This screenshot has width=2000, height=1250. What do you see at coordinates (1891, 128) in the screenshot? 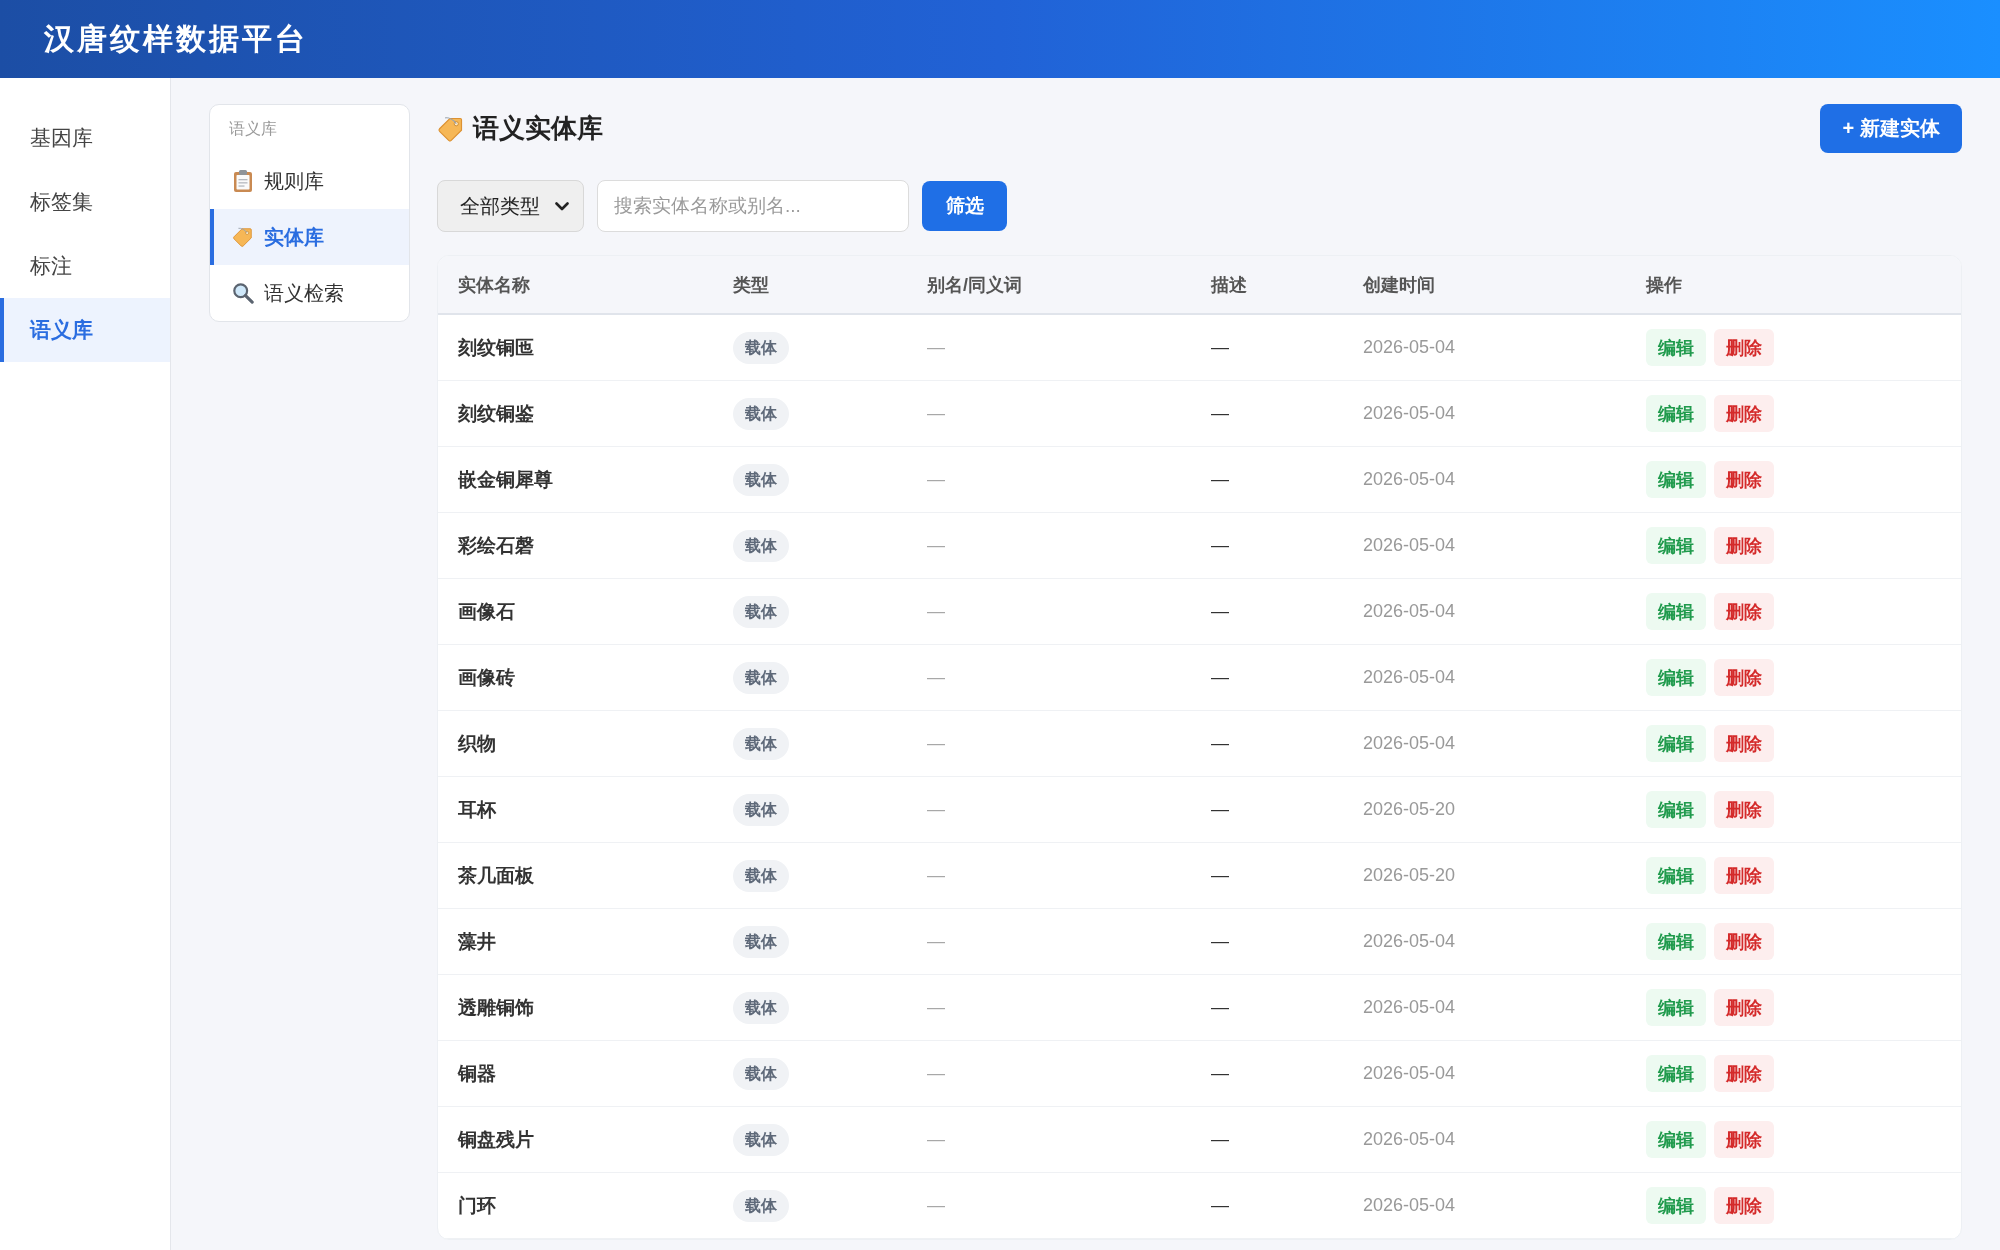
I see `new-entity-button: + 新建实体` at bounding box center [1891, 128].